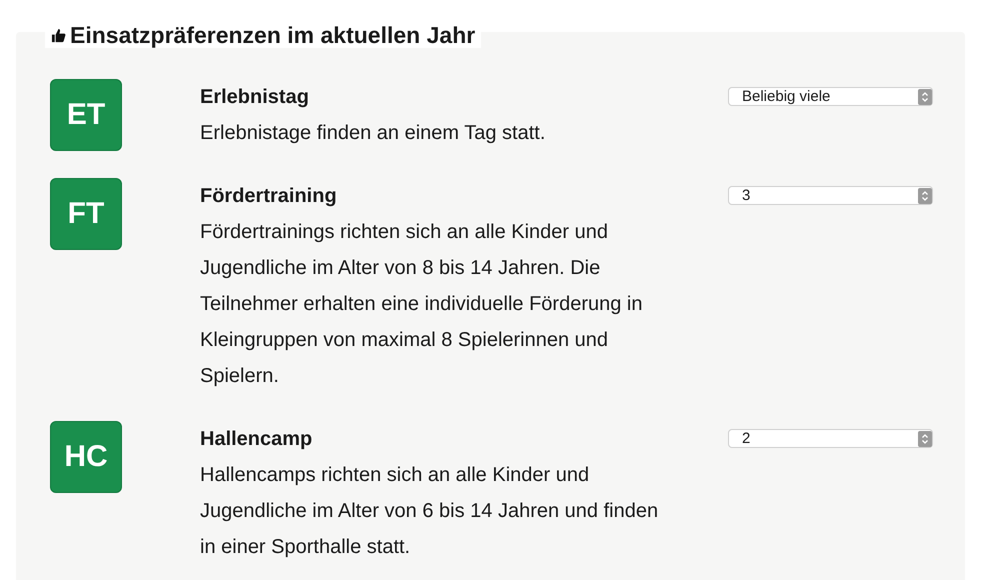 This screenshot has height=580, width=1000. Describe the element at coordinates (86, 115) in the screenshot. I see `badge: ET` at that location.